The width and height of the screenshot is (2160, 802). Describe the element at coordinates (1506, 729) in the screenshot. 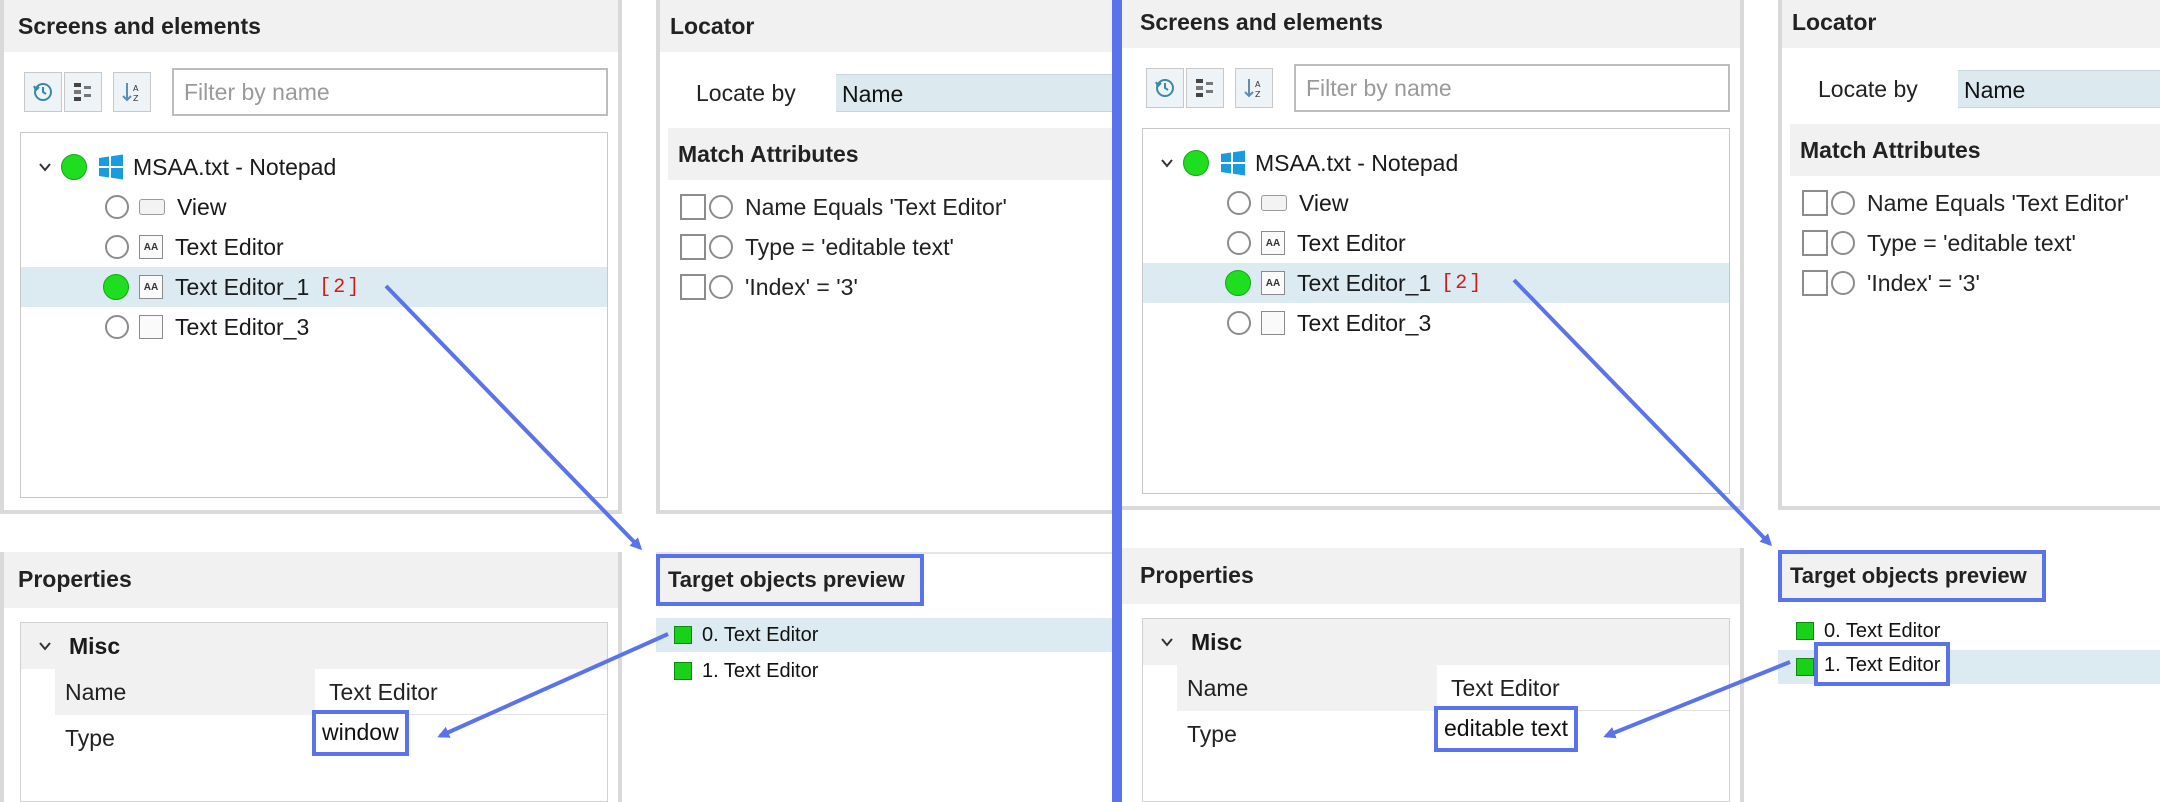

I see `type-value-highlight: editable text` at that location.